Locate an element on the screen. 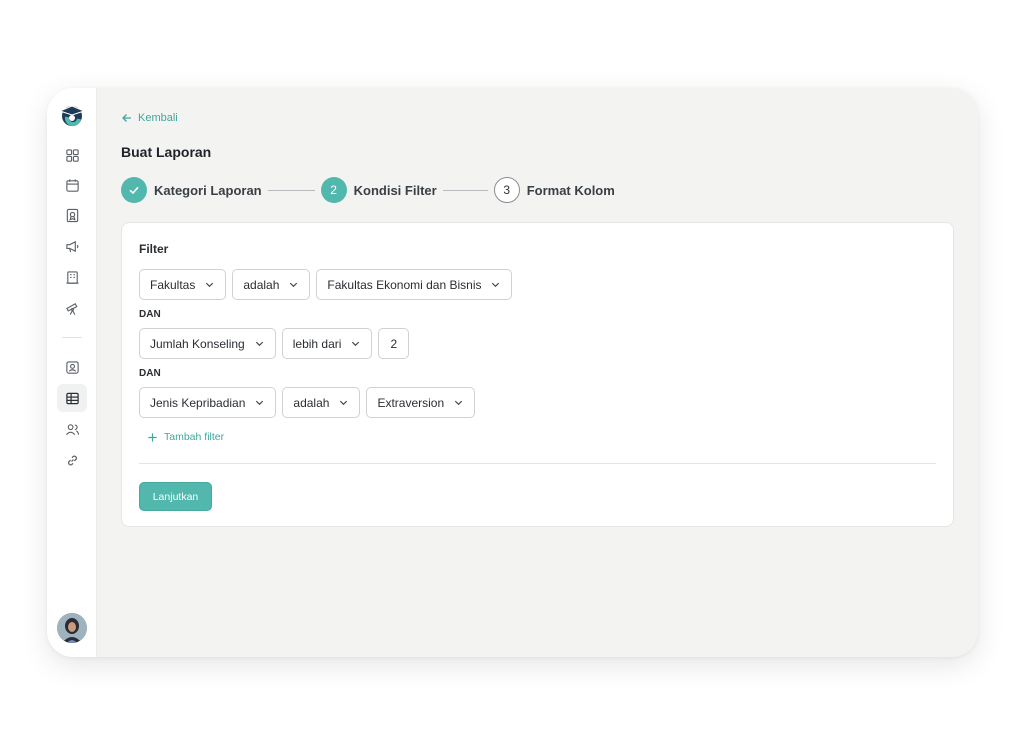 This screenshot has height=746, width=1024. sidebar-item-organization is located at coordinates (72, 277).